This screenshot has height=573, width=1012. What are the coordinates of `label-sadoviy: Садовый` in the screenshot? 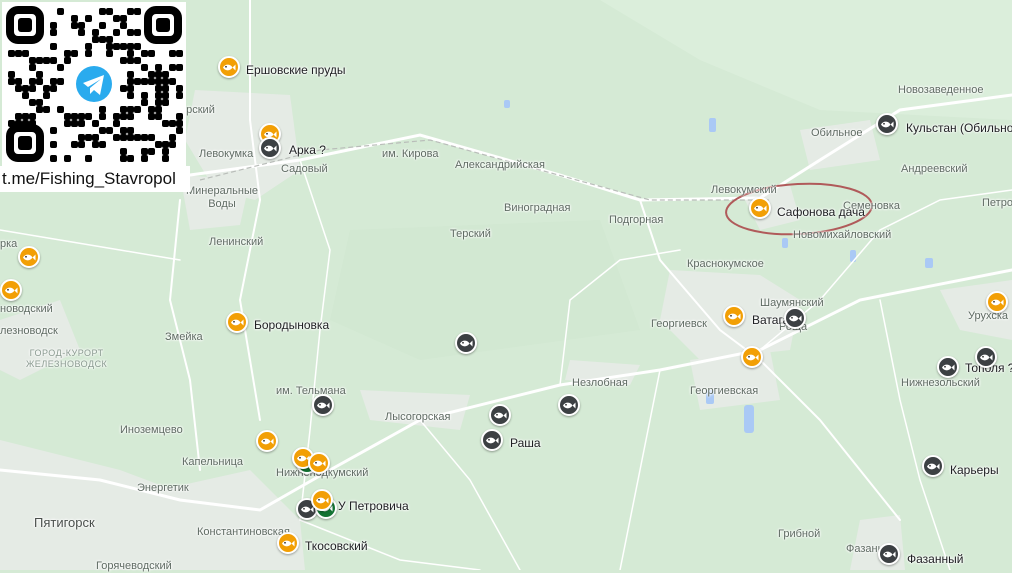 It's located at (304, 169).